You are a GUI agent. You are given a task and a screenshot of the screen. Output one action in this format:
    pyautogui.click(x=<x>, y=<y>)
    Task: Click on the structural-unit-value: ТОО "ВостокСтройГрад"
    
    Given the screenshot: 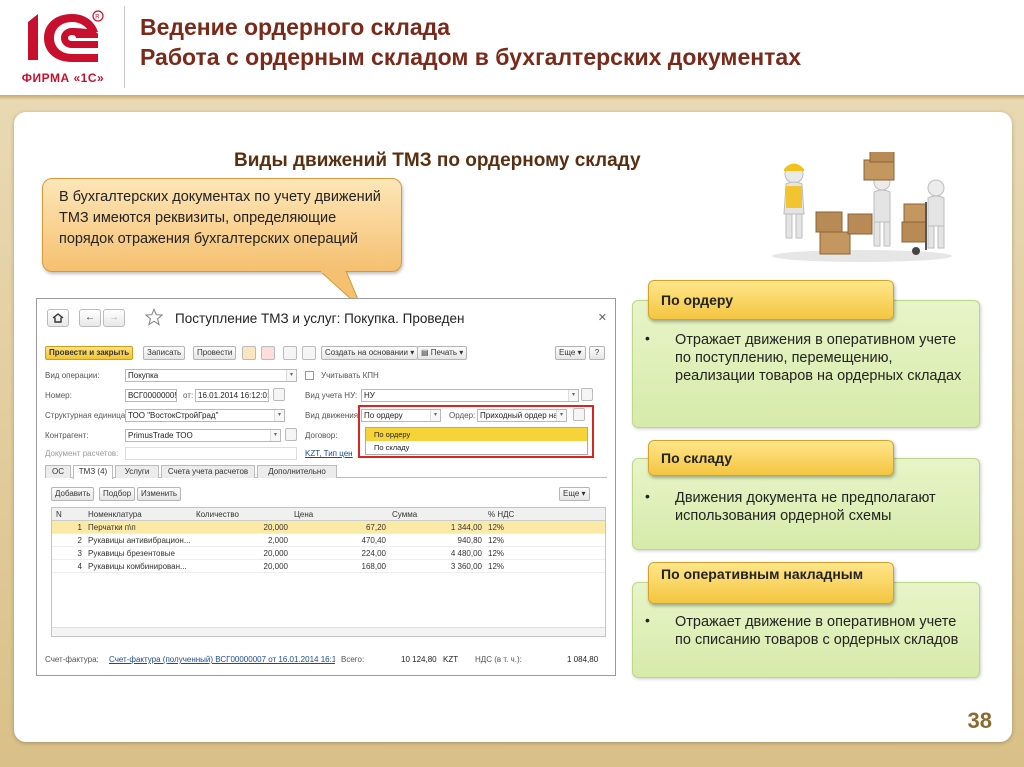 What is the action you would take?
    pyautogui.click(x=173, y=415)
    